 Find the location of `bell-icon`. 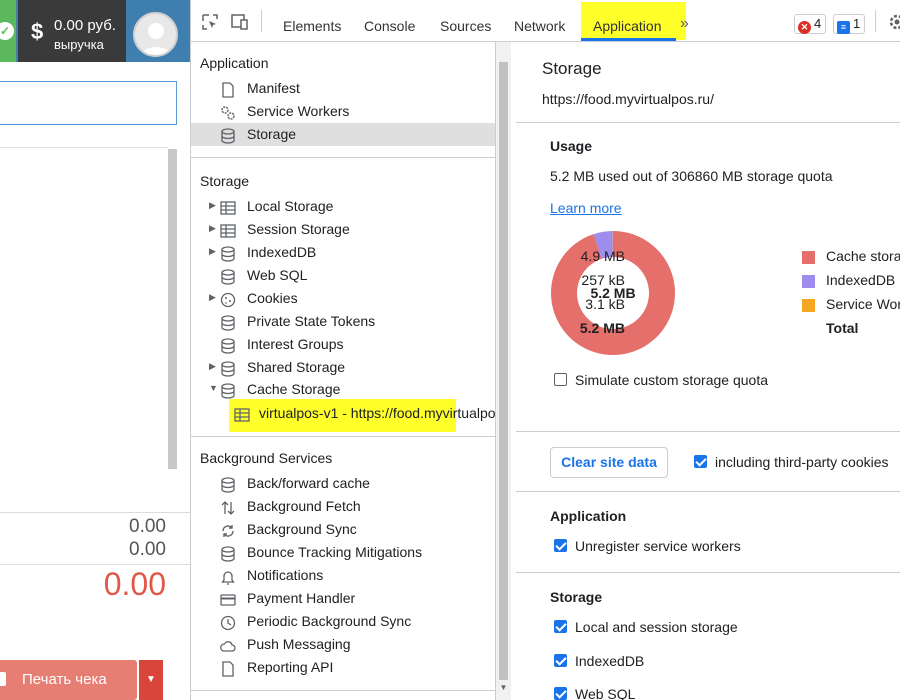

bell-icon is located at coordinates (228, 578).